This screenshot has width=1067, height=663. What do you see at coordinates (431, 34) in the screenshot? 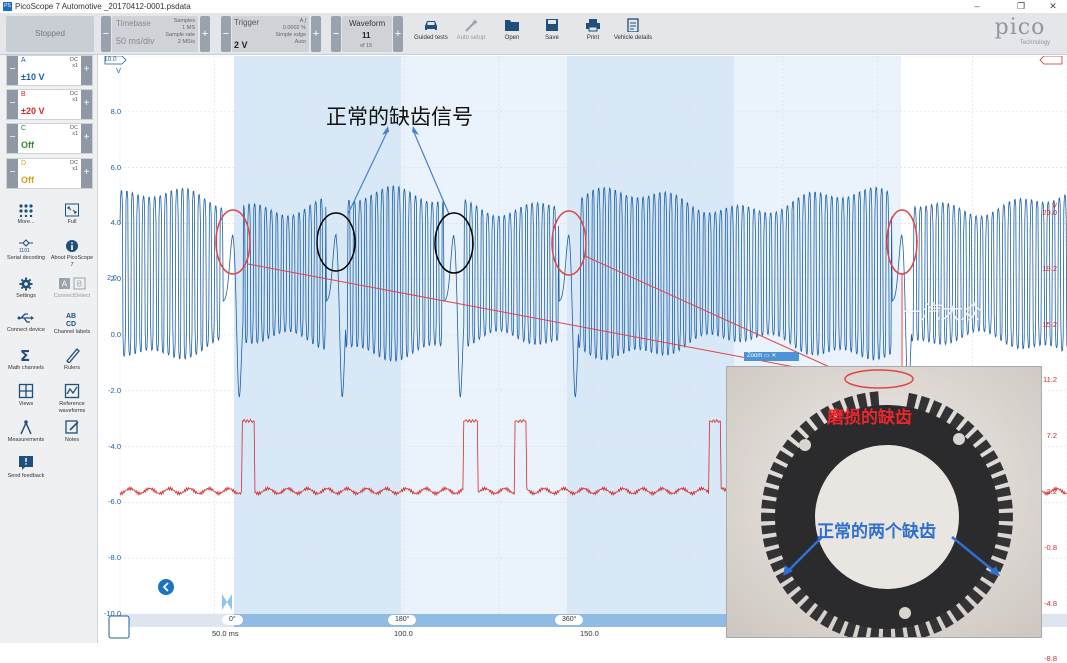
I see `guided-tests-button: Guided tests` at bounding box center [431, 34].